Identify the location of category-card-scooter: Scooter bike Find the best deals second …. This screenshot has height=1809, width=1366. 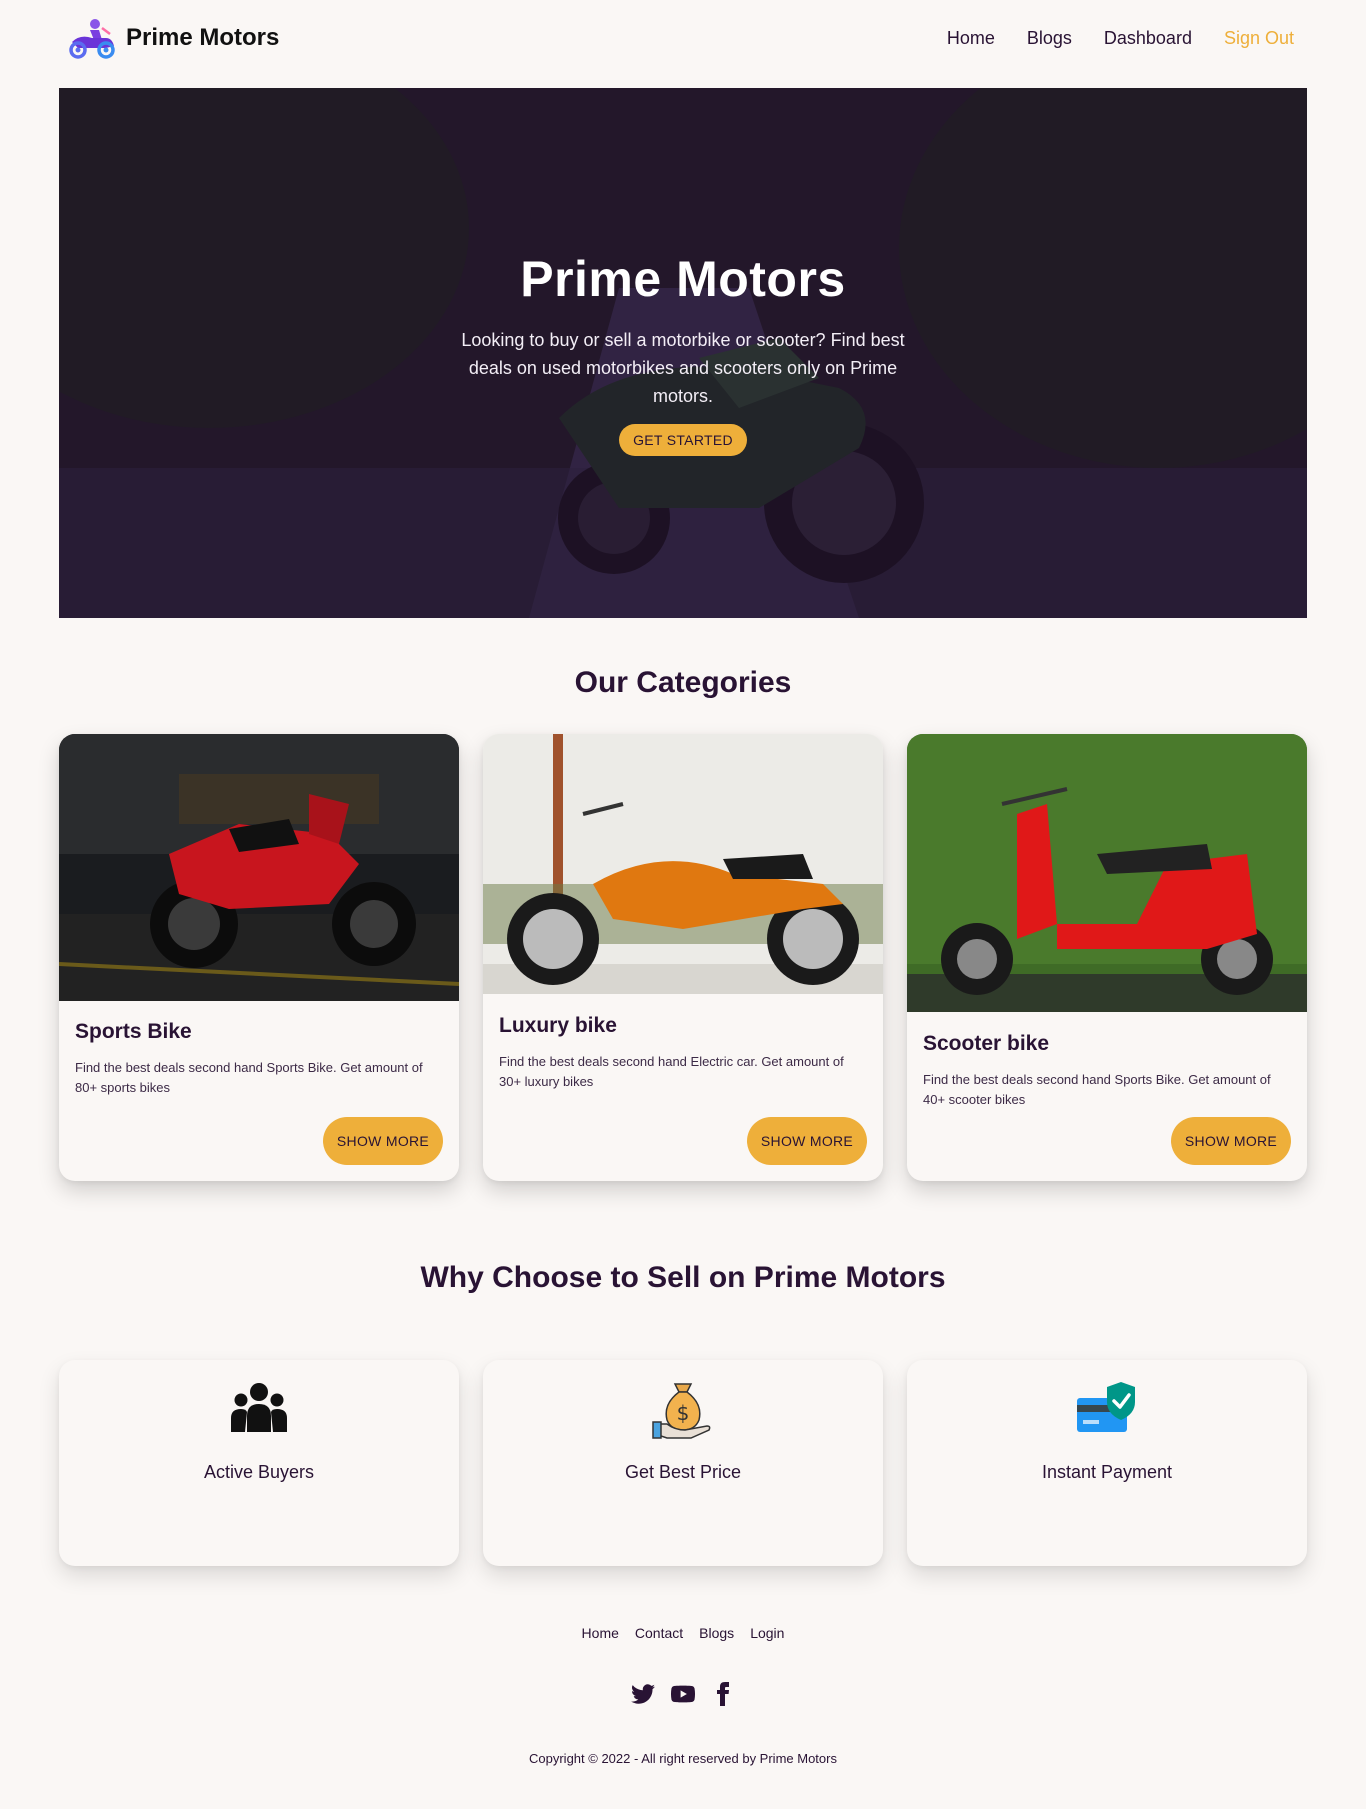
(1107, 957).